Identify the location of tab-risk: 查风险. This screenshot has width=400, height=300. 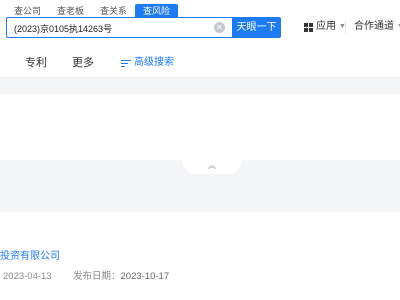
(157, 11).